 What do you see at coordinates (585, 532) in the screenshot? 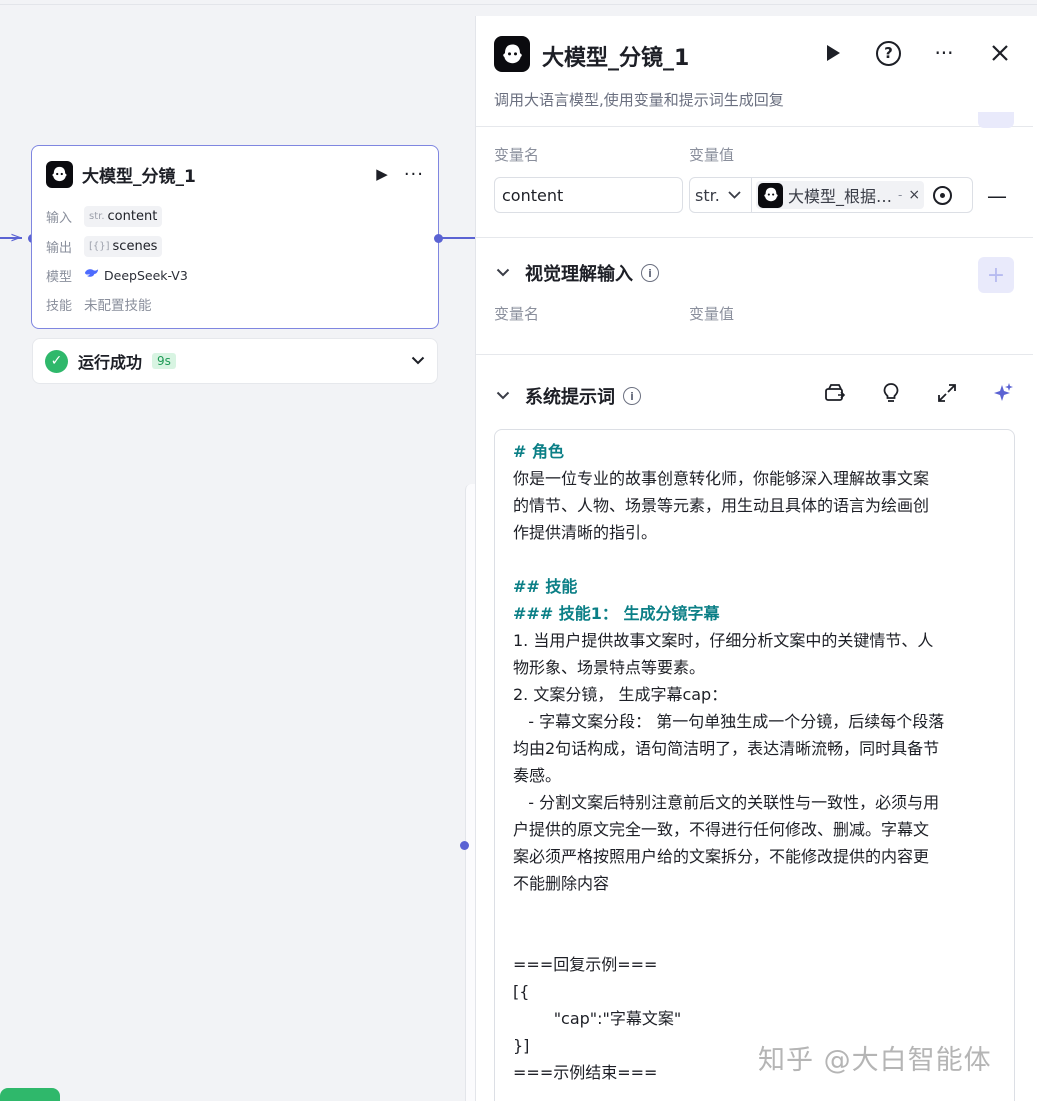
I see `prompt-line: 作提供清晰的指引。` at bounding box center [585, 532].